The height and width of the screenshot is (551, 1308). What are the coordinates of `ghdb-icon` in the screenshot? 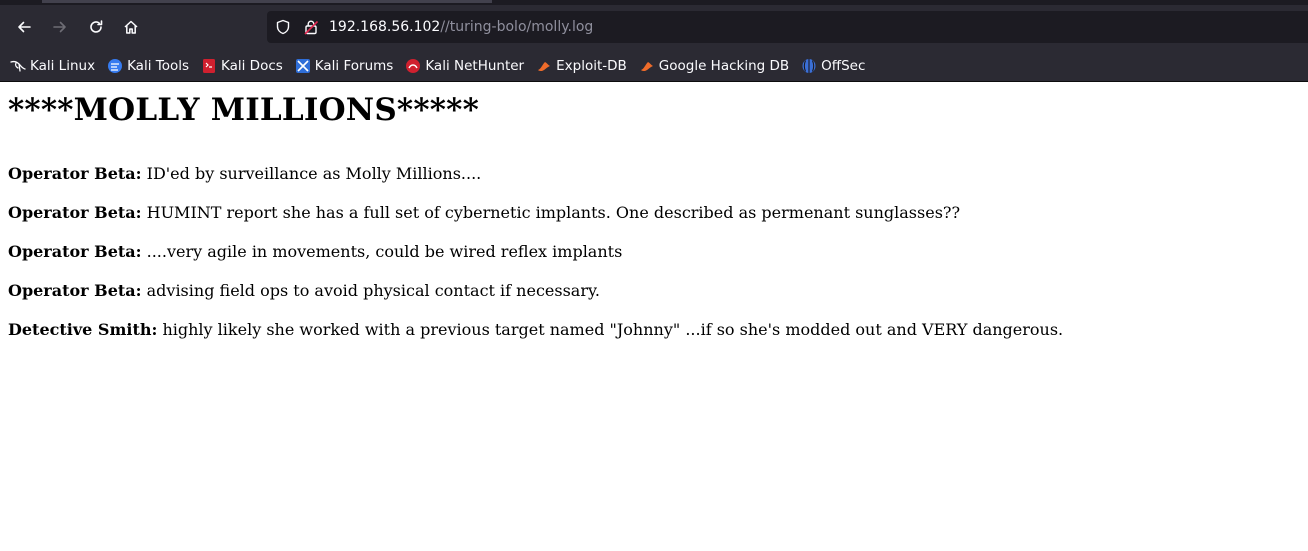 It's located at (646, 66).